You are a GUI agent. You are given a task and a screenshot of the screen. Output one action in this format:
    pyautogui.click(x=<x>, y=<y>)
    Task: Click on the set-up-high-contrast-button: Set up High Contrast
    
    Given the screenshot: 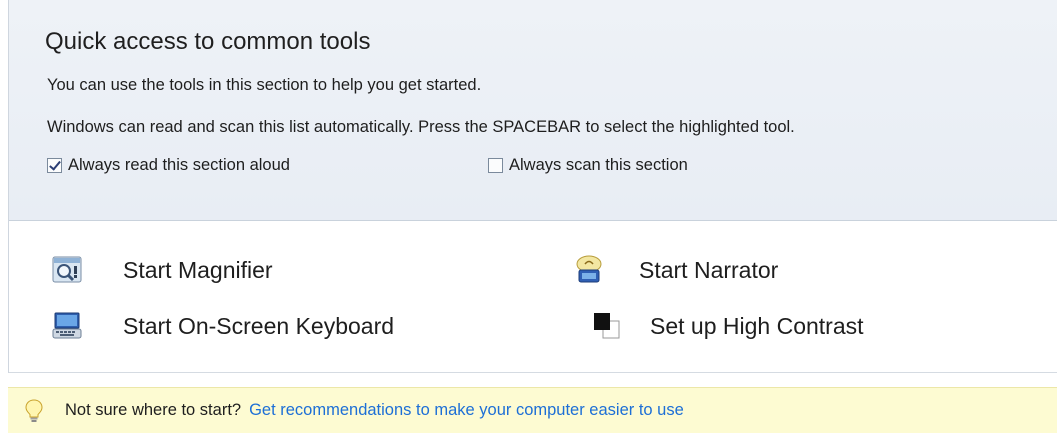 What is the action you would take?
    pyautogui.click(x=727, y=326)
    